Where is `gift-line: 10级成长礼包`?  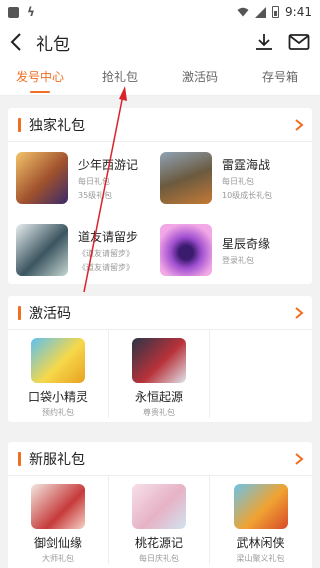
gift-line: 10级成长礼包 is located at coordinates (247, 195).